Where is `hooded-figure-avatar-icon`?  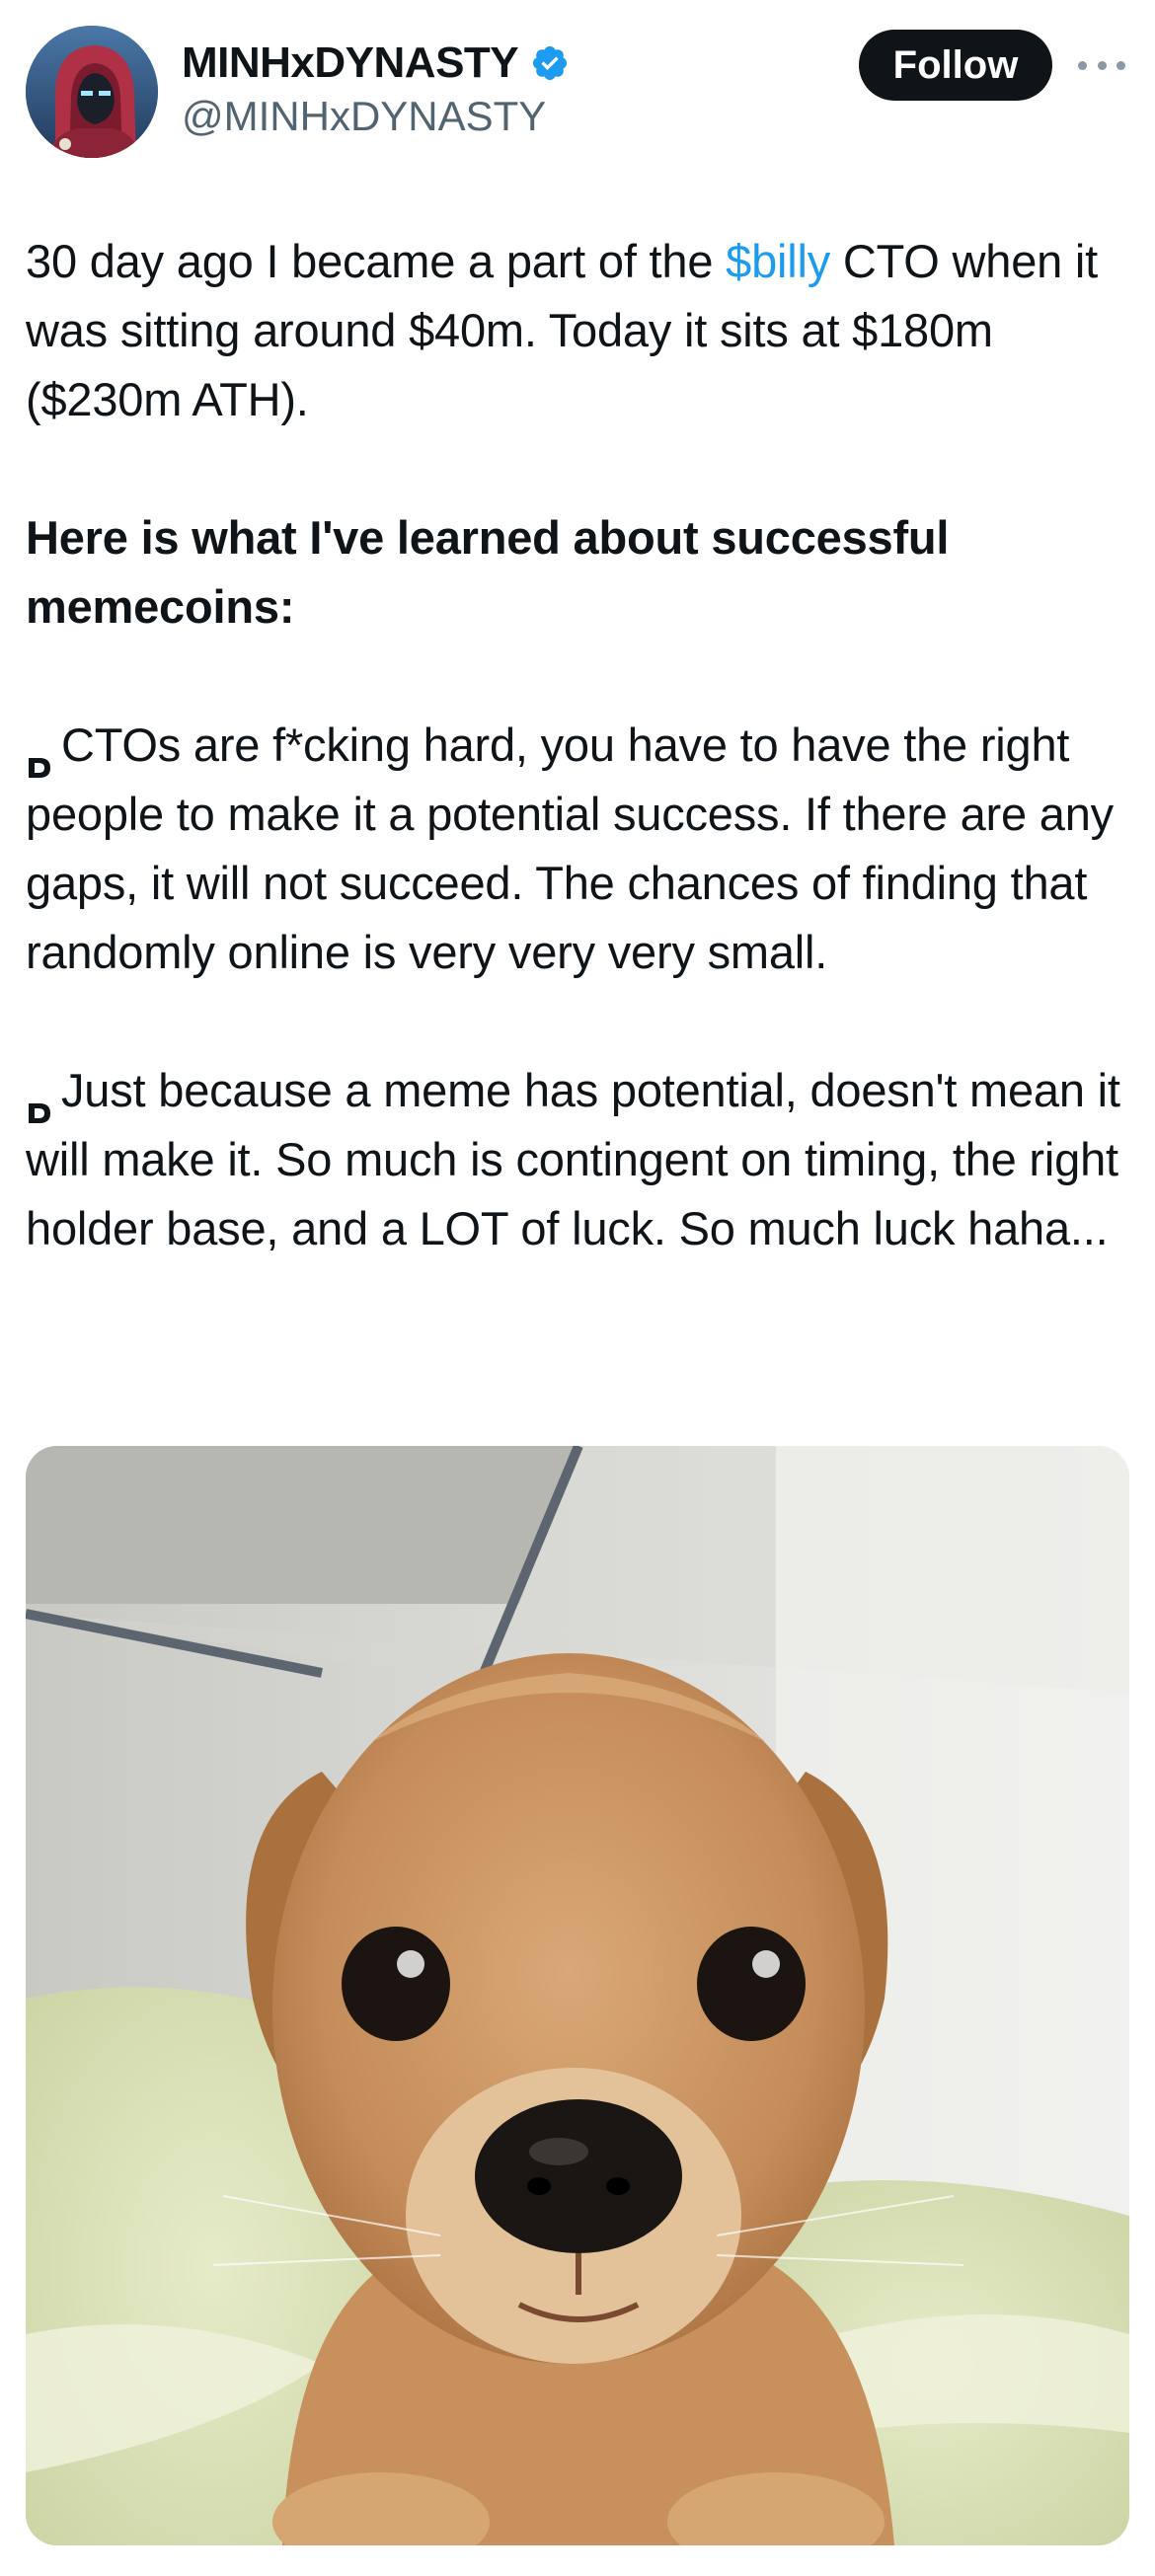 hooded-figure-avatar-icon is located at coordinates (92, 92).